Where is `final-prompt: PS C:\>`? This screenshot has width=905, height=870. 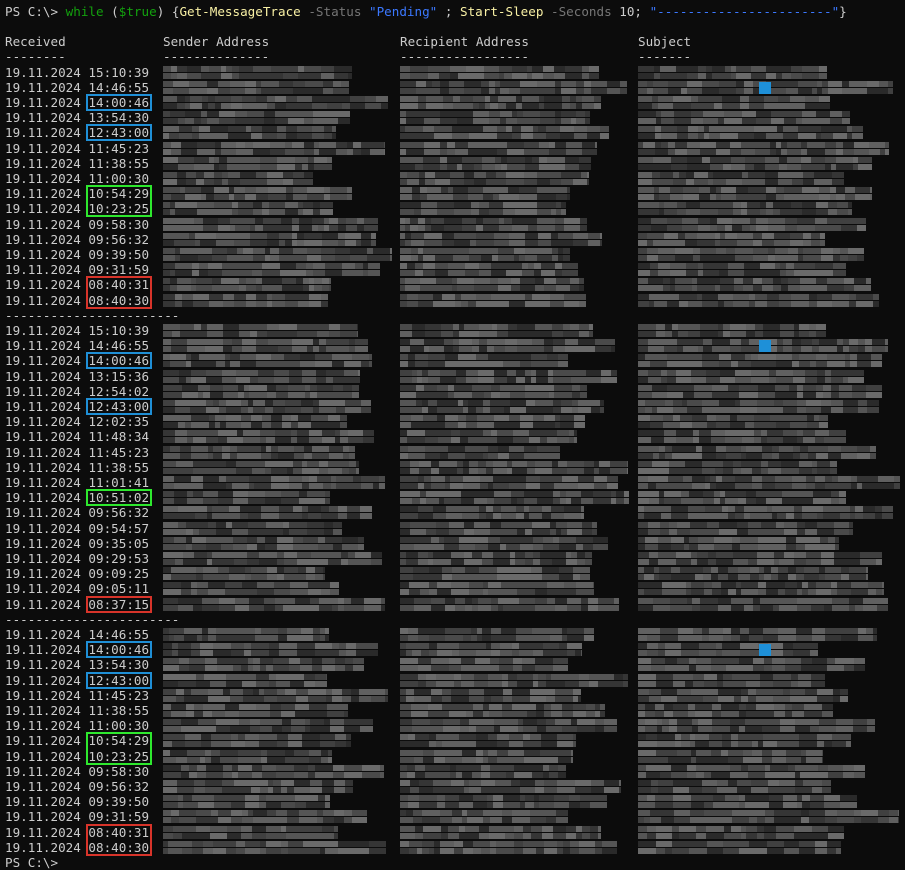 final-prompt: PS C:\> is located at coordinates (31, 862).